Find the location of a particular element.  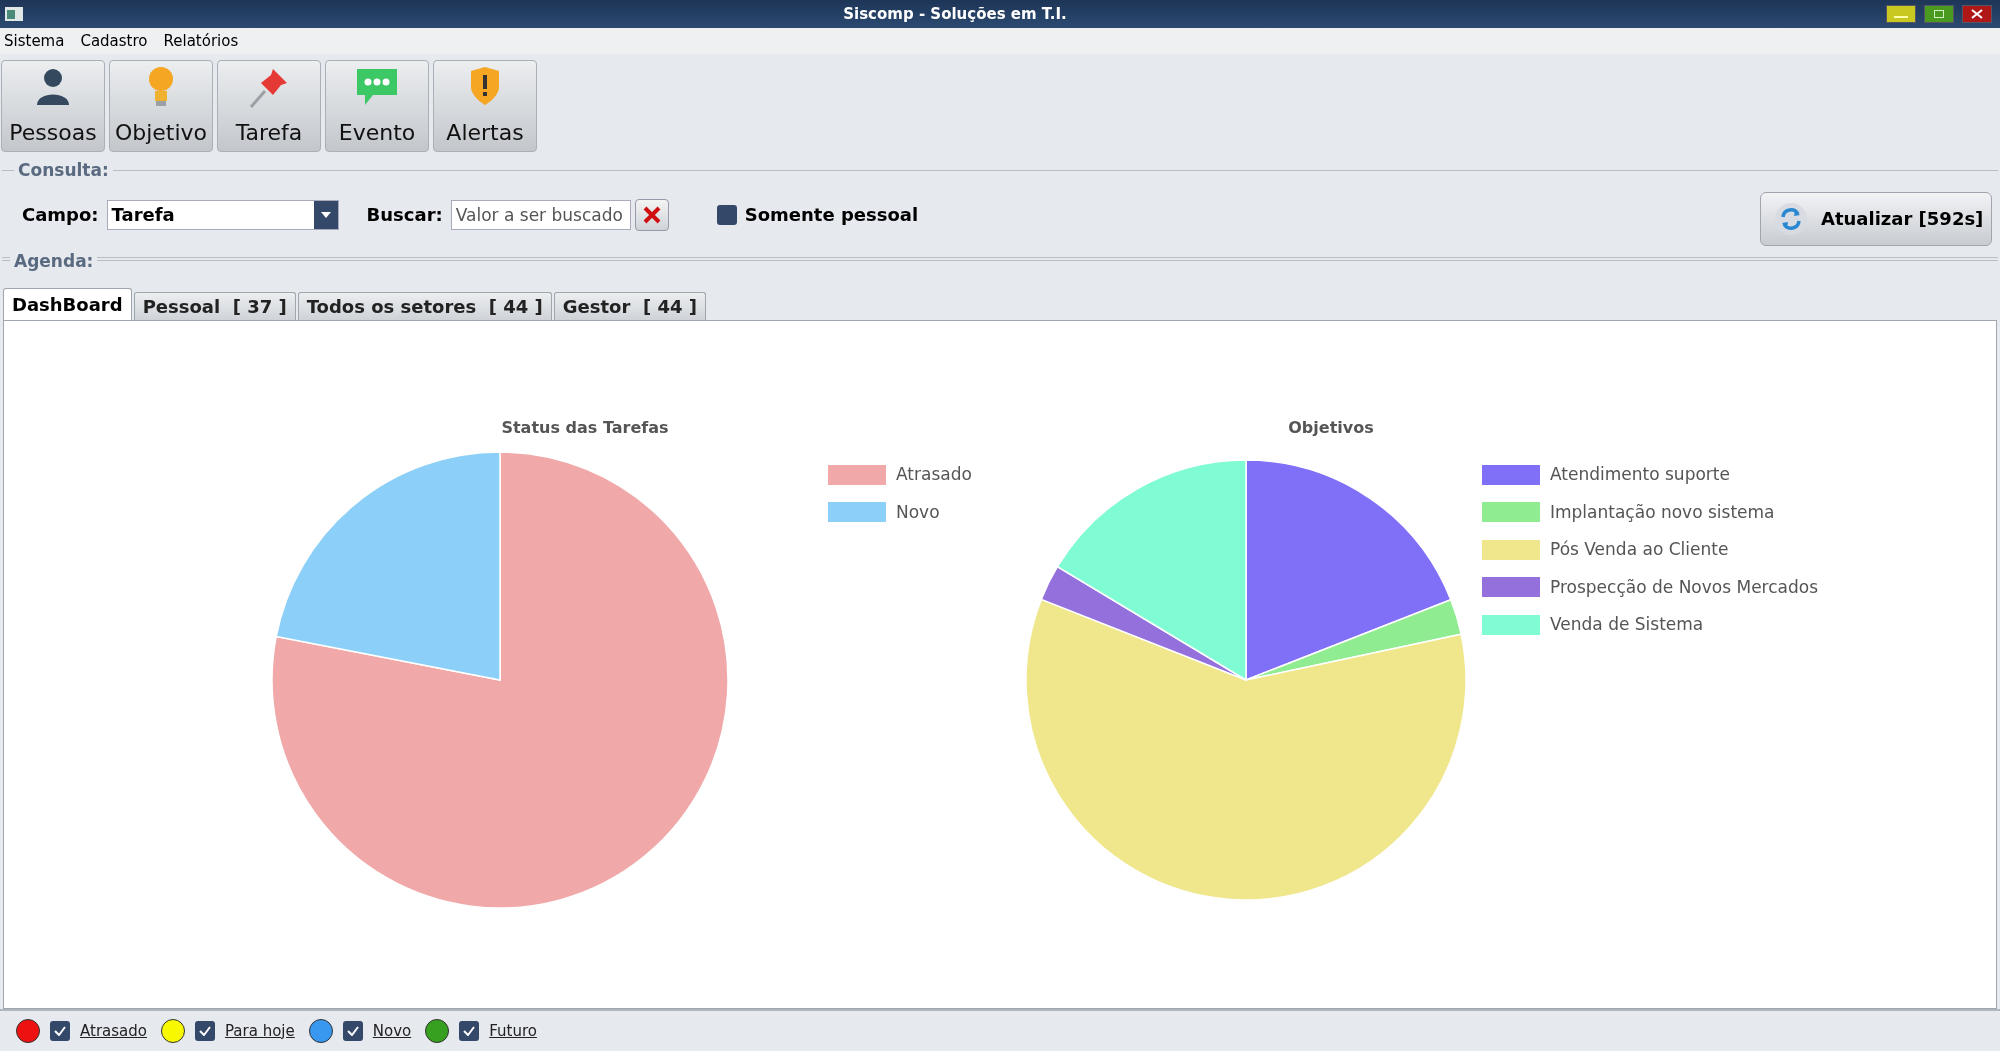

field-label: Campo: is located at coordinates (60, 215).